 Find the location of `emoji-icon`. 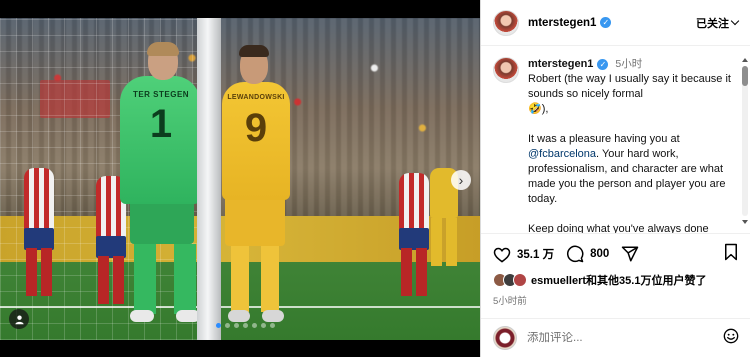

emoji-icon is located at coordinates (731, 335).